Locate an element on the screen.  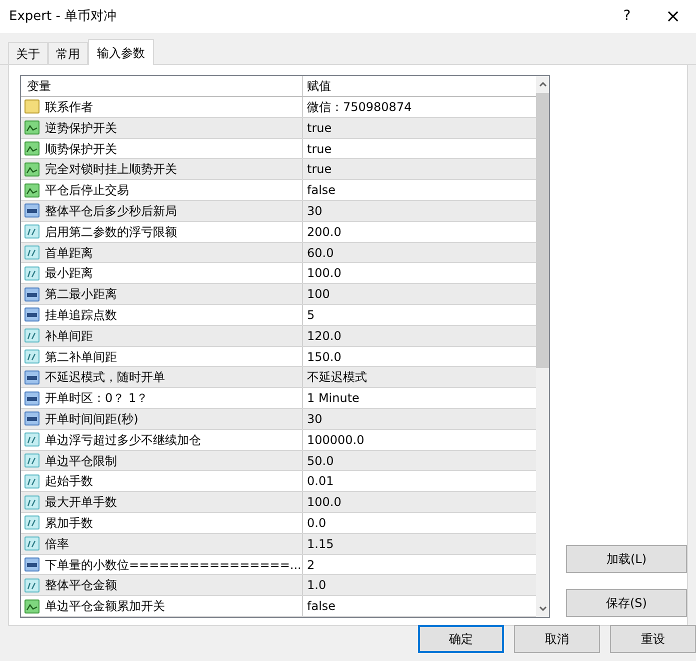
parameter-value: 200.0 is located at coordinates (419, 232).